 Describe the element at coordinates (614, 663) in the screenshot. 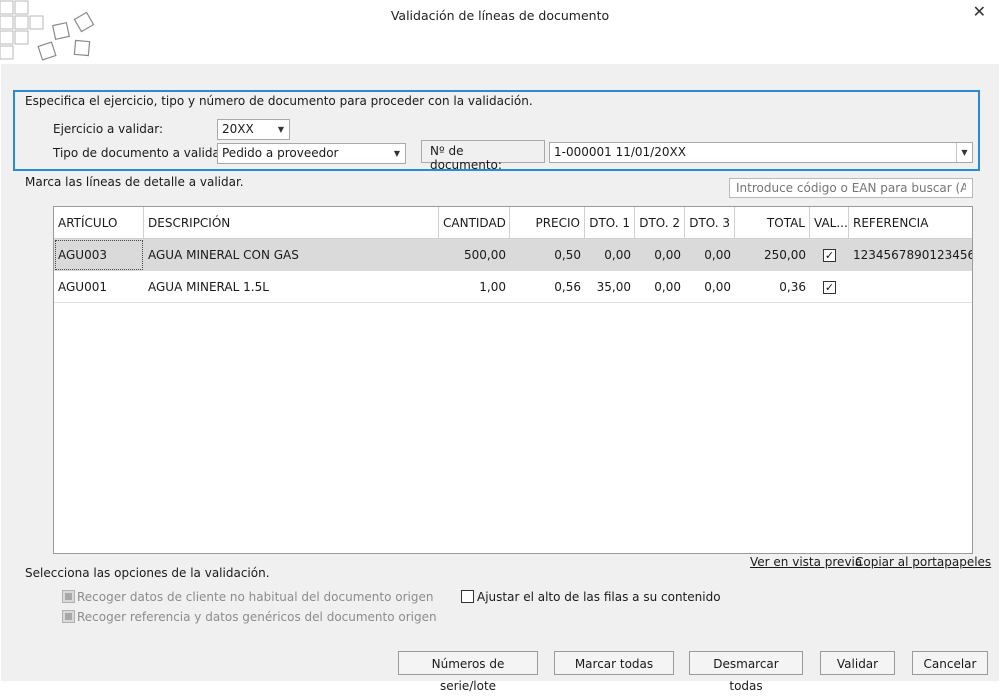

I see `marcar-todas-button: Marcar todas` at that location.